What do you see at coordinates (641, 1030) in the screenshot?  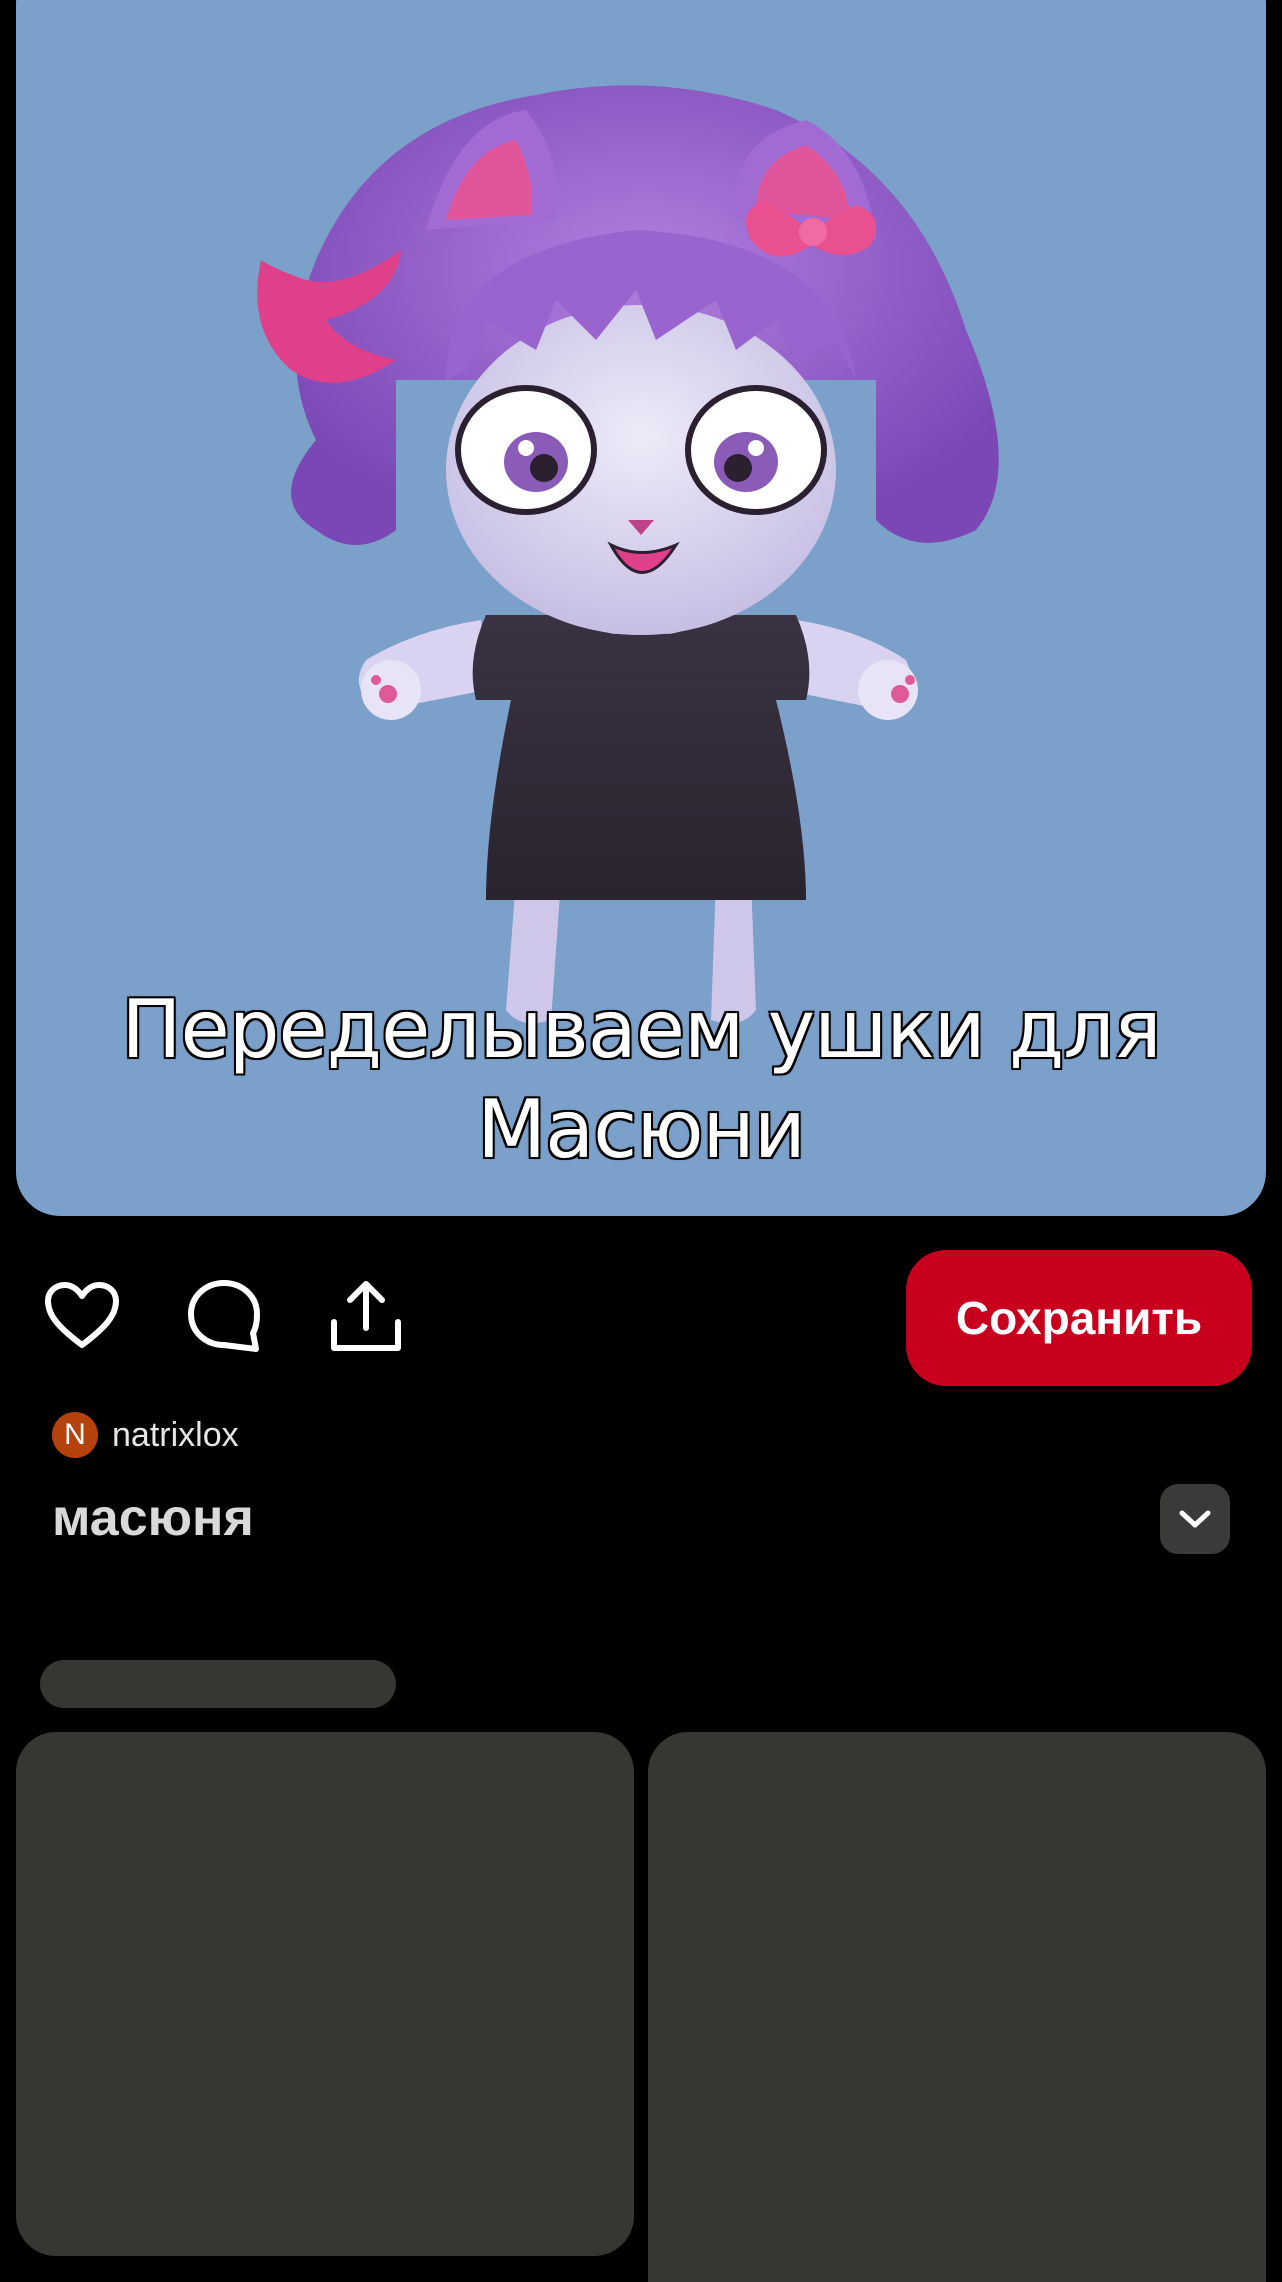 I see `caption-line-1: Переделываем ушки для` at bounding box center [641, 1030].